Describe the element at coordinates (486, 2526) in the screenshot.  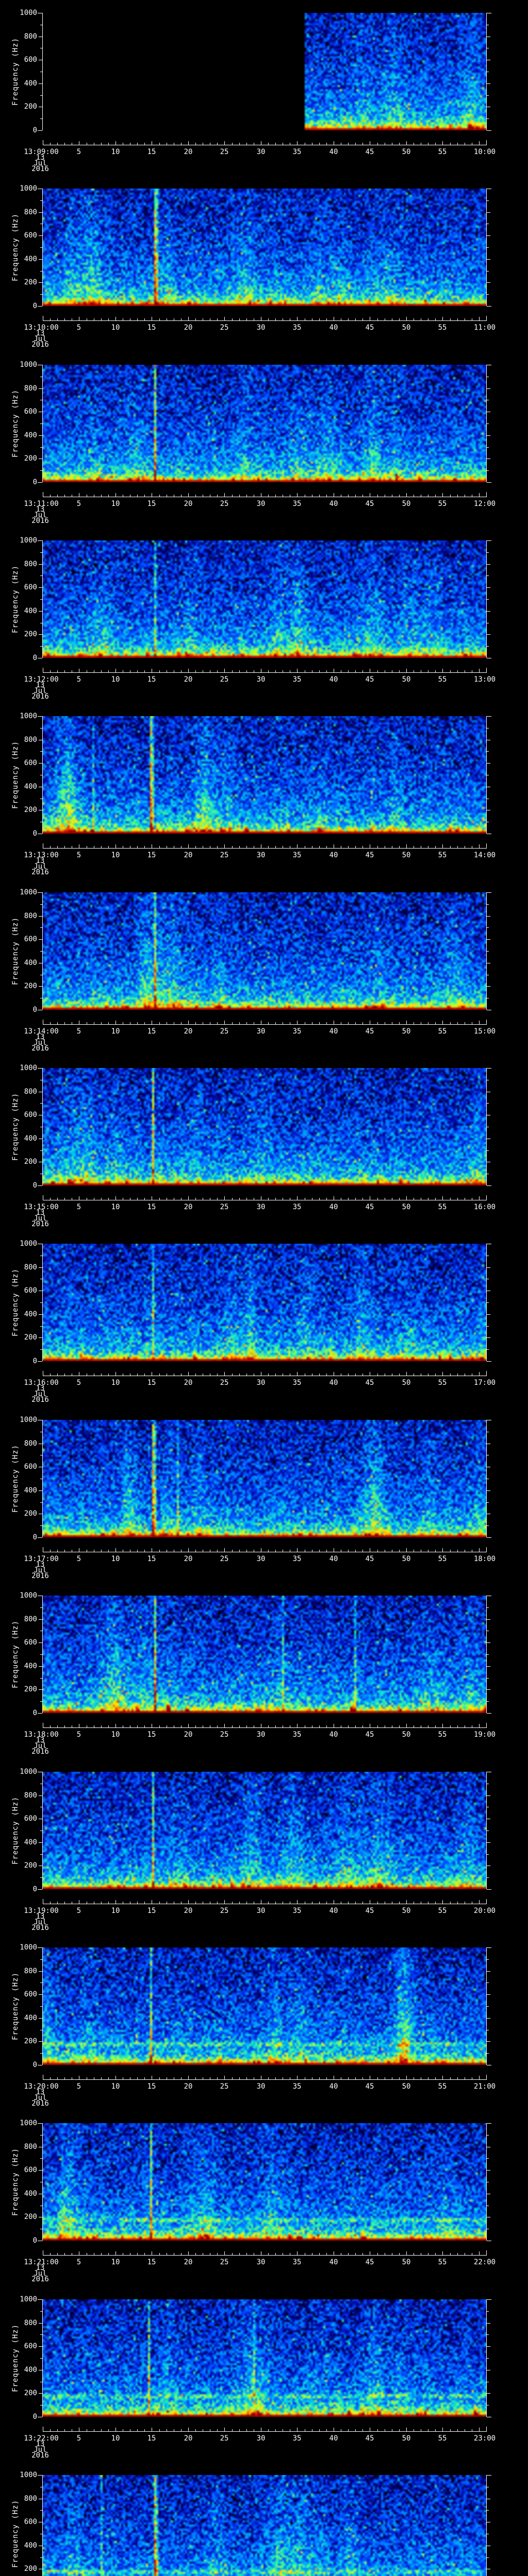
I see `y-axis-right-line` at that location.